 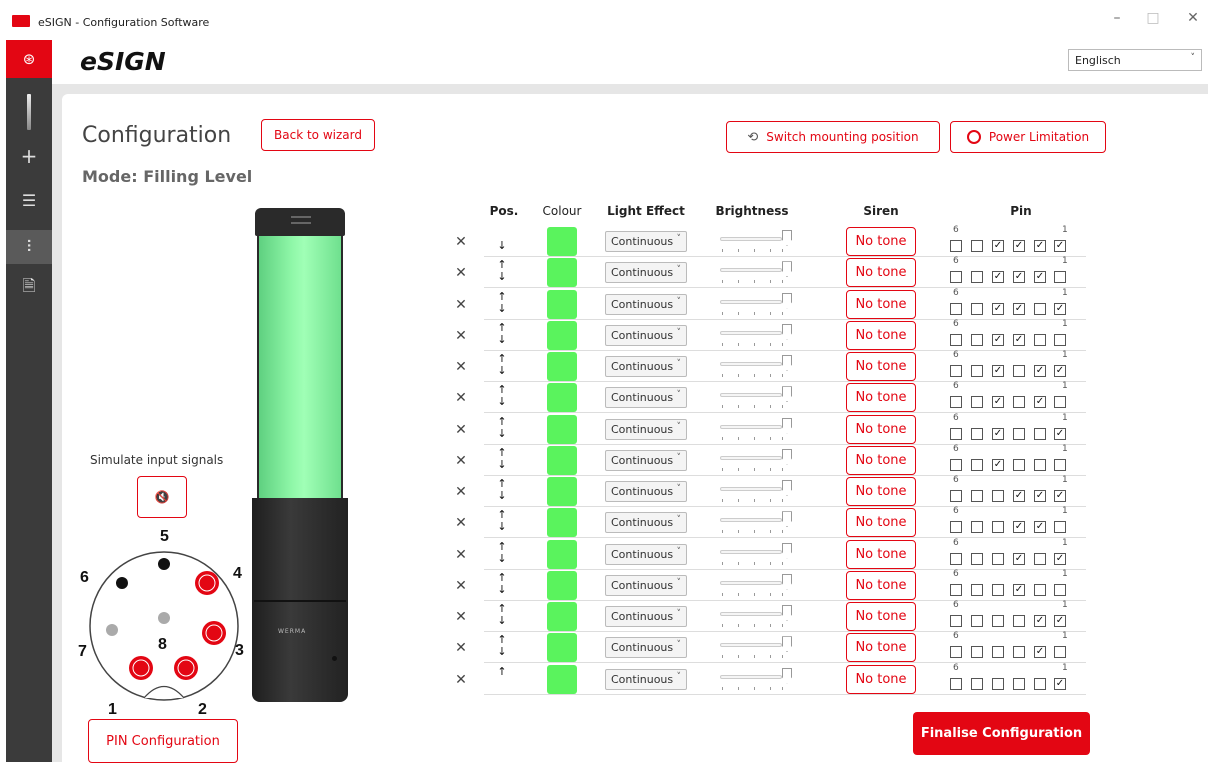 I want to click on add-icon: +, so click(x=29, y=156).